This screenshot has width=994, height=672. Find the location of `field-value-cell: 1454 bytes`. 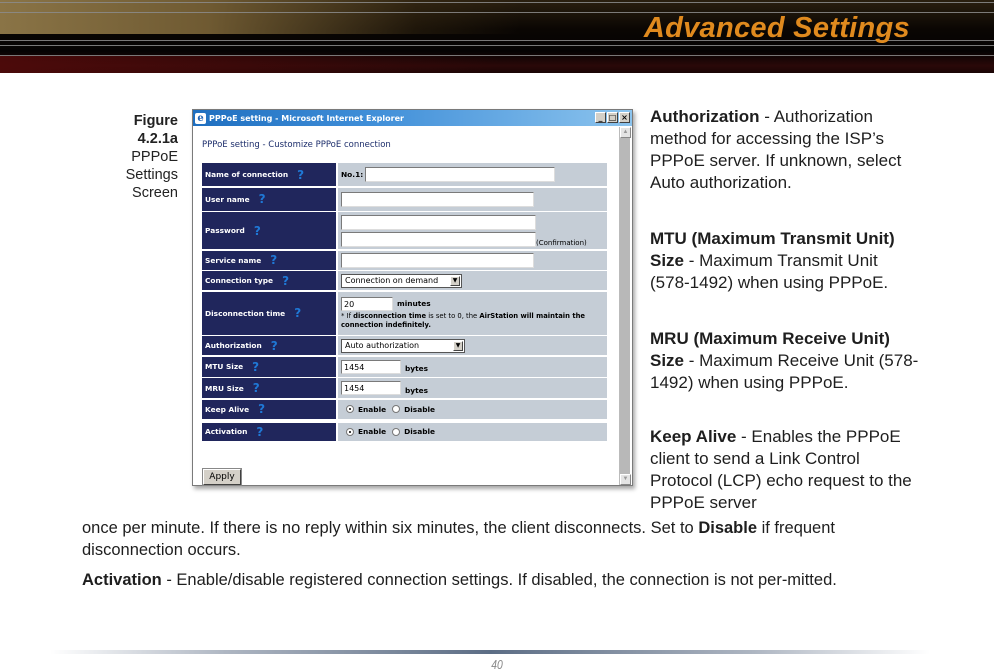

field-value-cell: 1454 bytes is located at coordinates (472, 366).